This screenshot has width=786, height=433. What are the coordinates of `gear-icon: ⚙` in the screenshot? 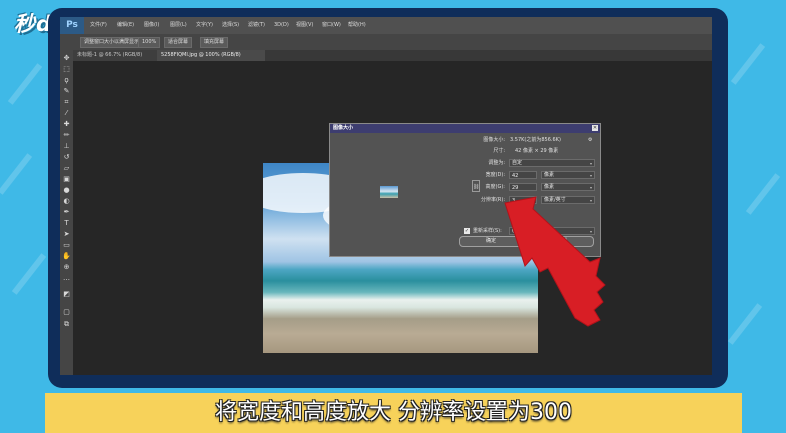 It's located at (590, 140).